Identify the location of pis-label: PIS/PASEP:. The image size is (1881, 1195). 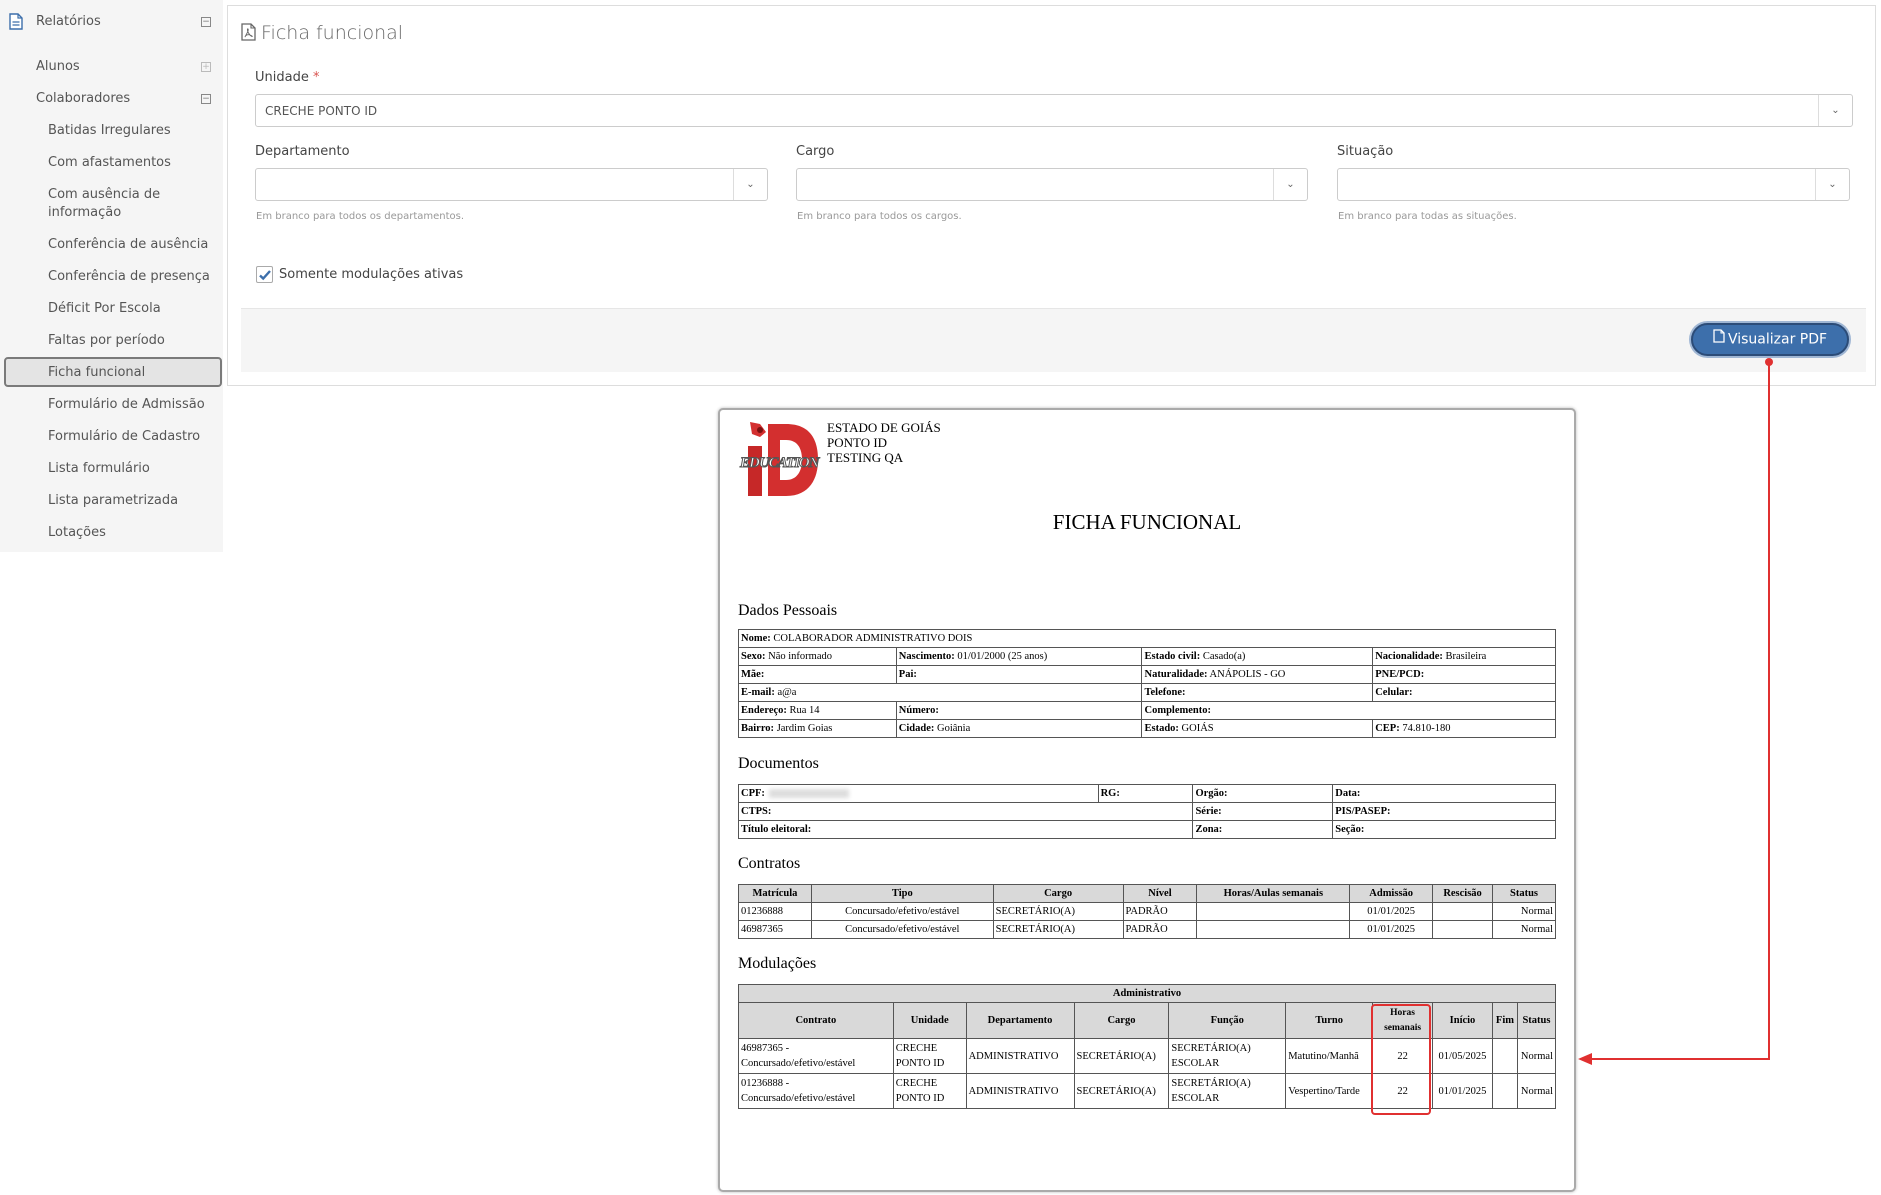
(1363, 811).